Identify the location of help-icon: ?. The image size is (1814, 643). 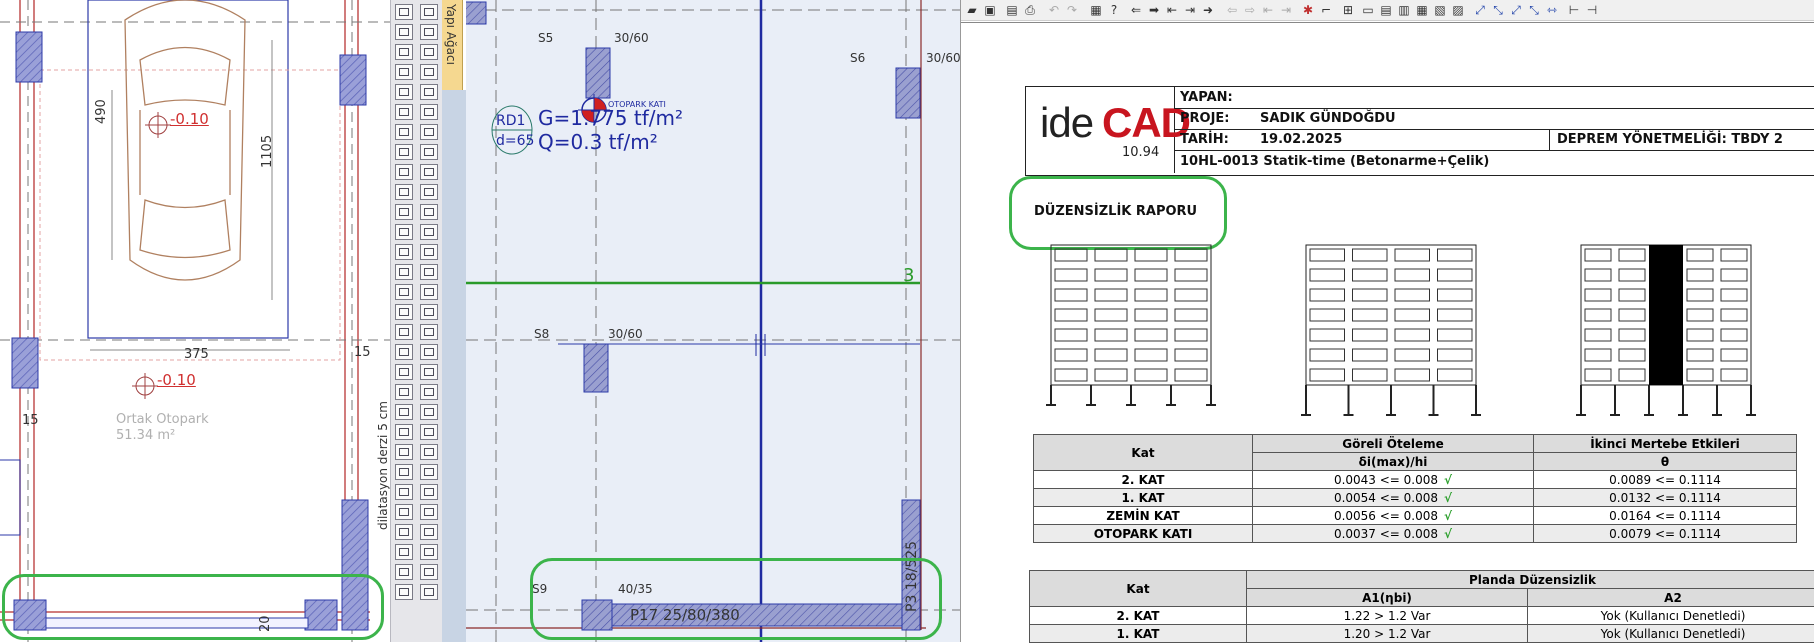
(1114, 10).